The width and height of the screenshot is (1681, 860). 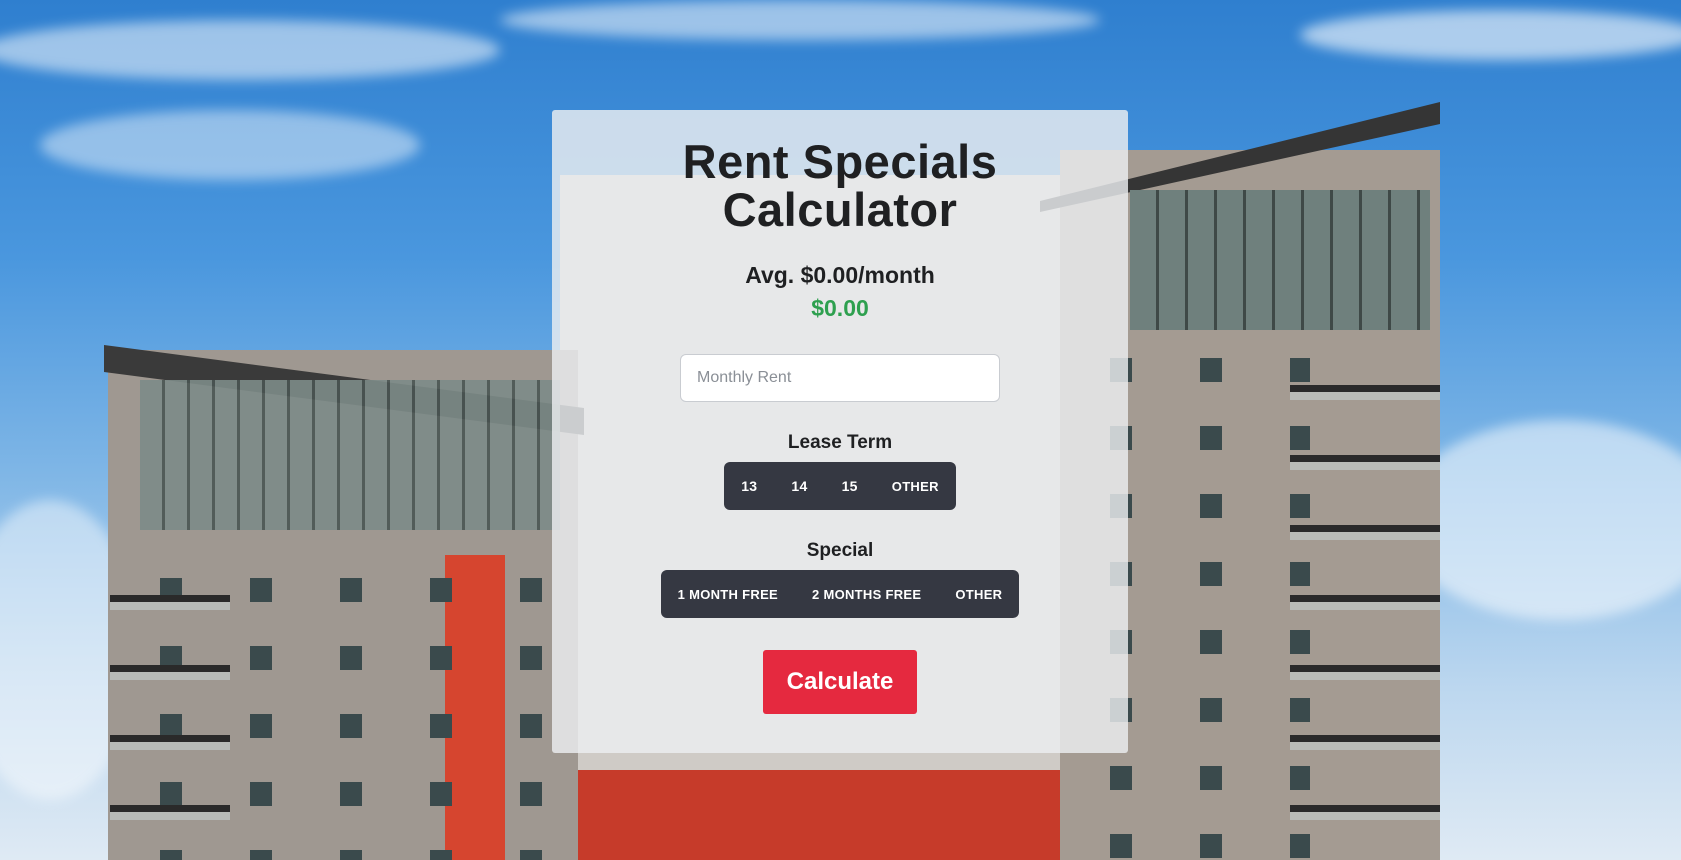 I want to click on left-building-glass, so click(x=350, y=455).